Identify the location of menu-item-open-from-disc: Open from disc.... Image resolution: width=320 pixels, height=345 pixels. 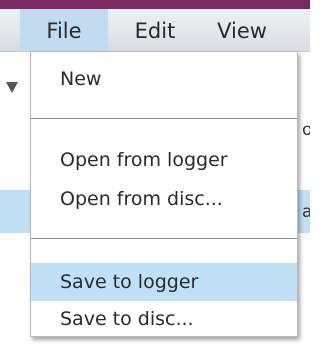
(164, 199).